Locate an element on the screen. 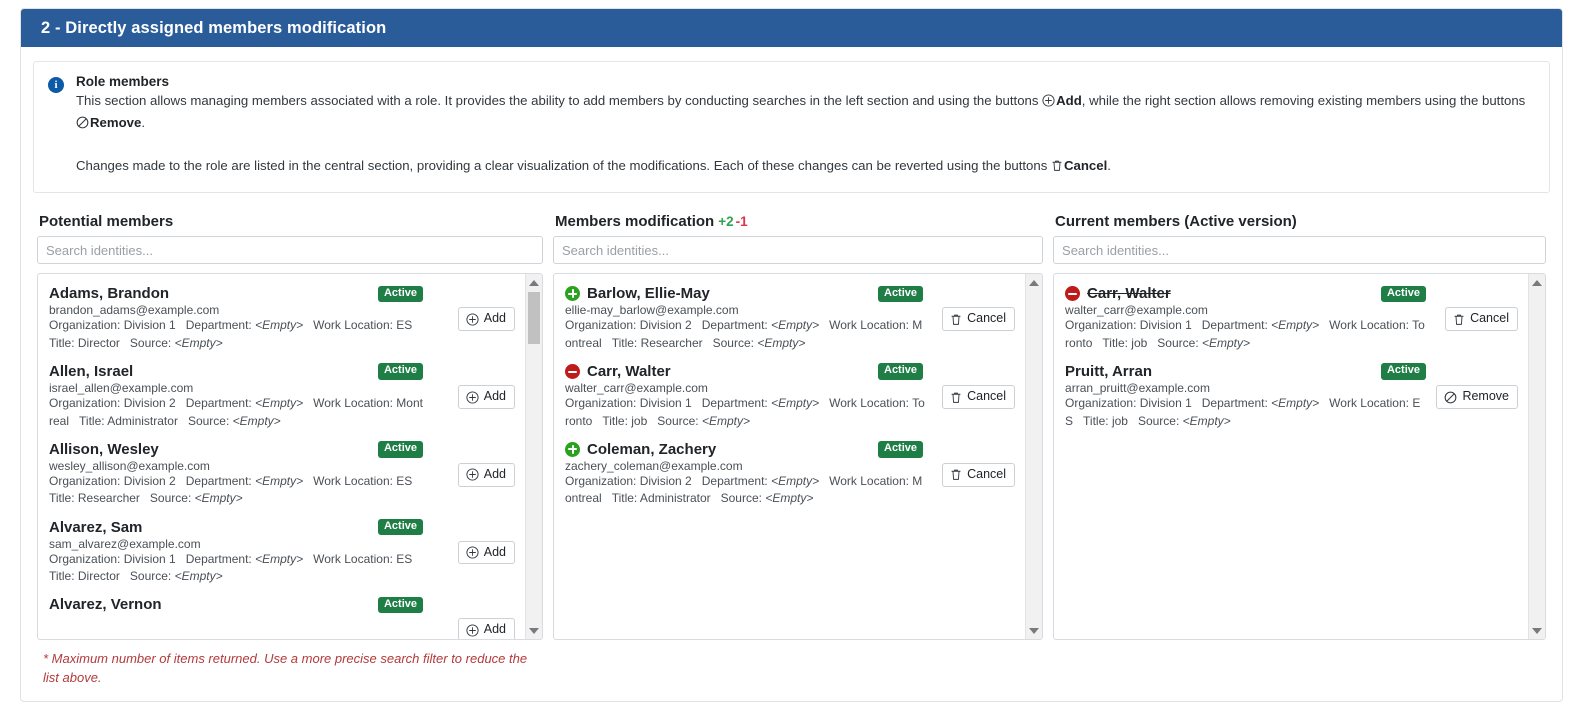 The height and width of the screenshot is (718, 1580). list-item-header: Barlow, Ellie-May Active is located at coordinates (789, 293).